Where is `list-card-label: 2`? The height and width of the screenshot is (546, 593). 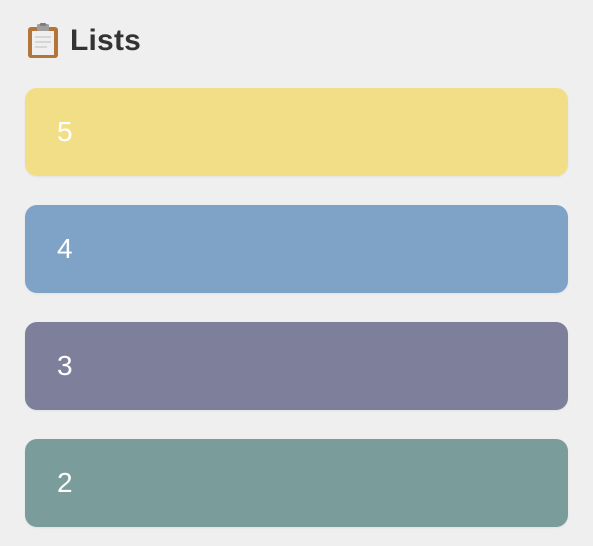 list-card-label: 2 is located at coordinates (65, 482).